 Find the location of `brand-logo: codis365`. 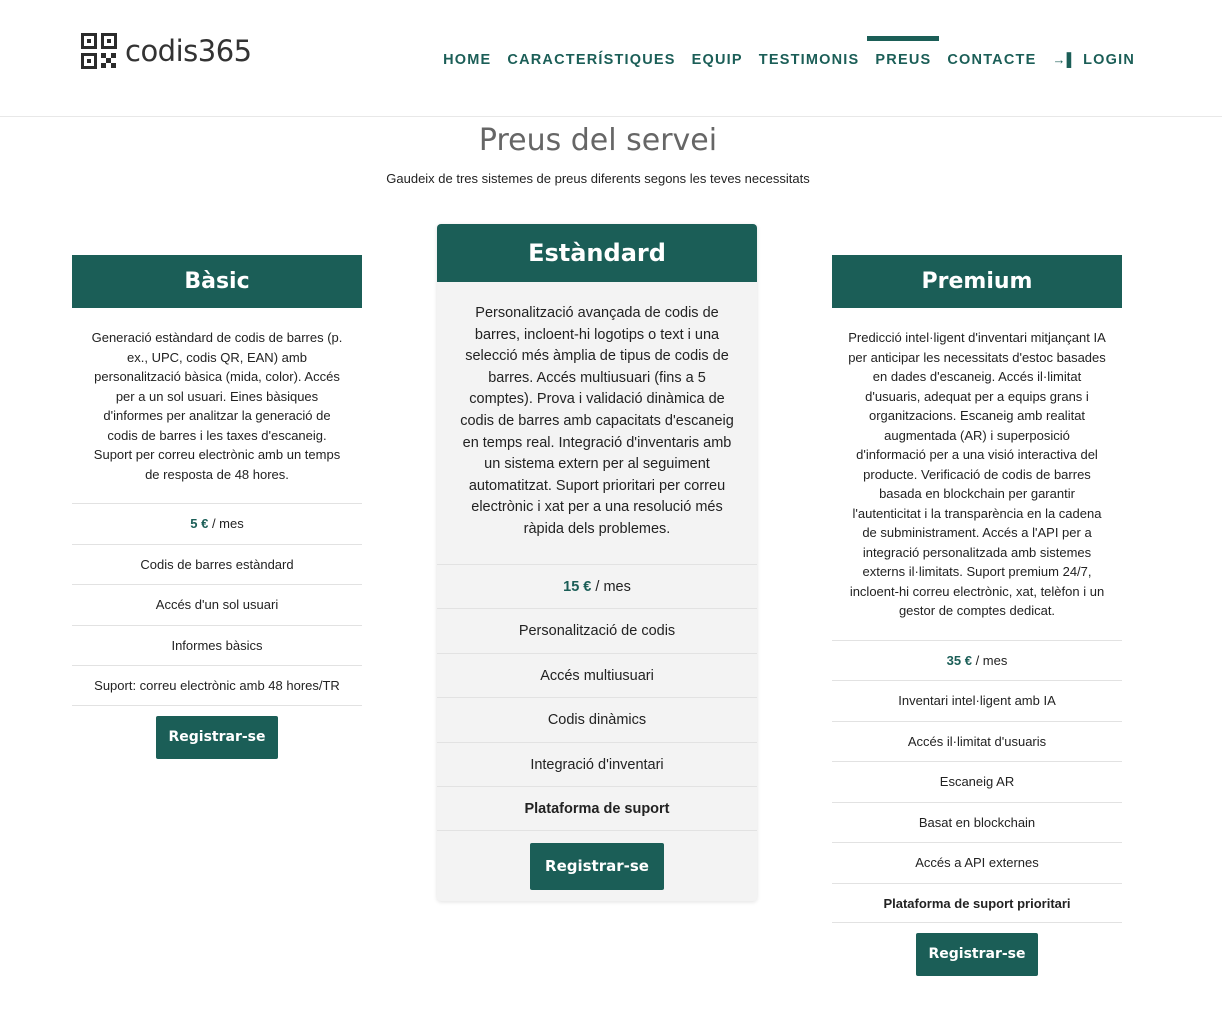

brand-logo: codis365 is located at coordinates (166, 51).